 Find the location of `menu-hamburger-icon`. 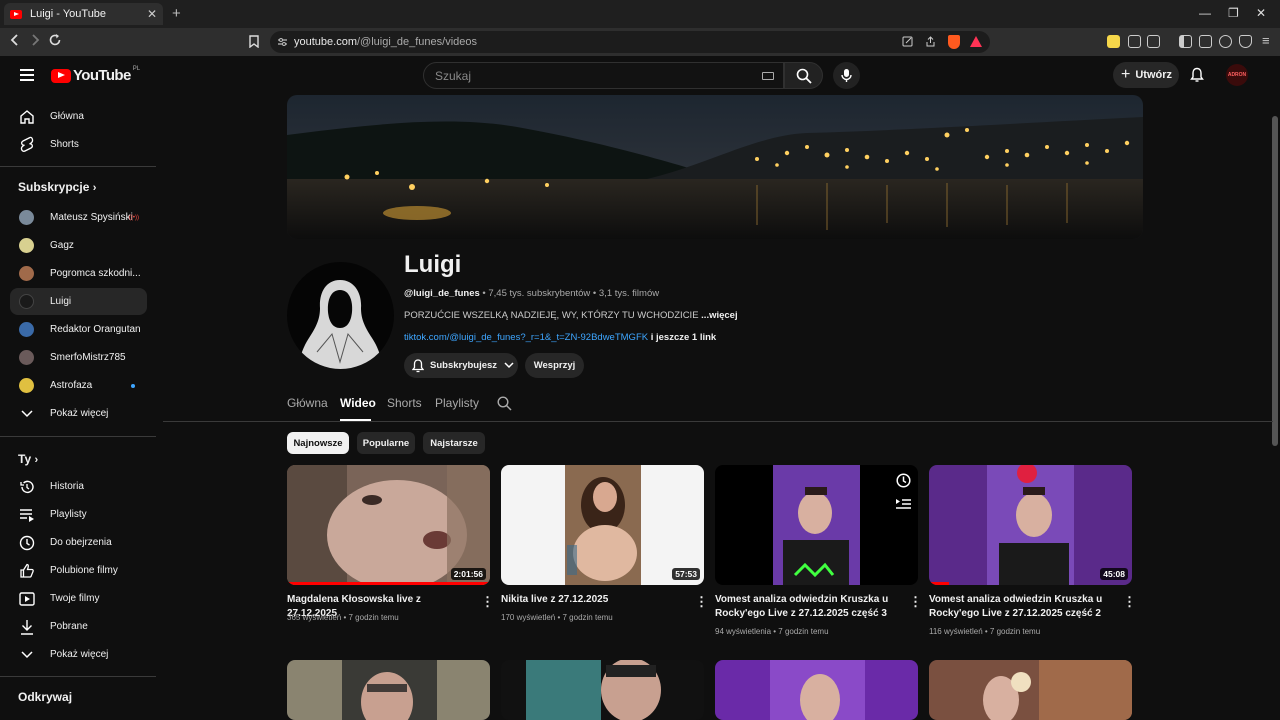

menu-hamburger-icon is located at coordinates (27, 75).